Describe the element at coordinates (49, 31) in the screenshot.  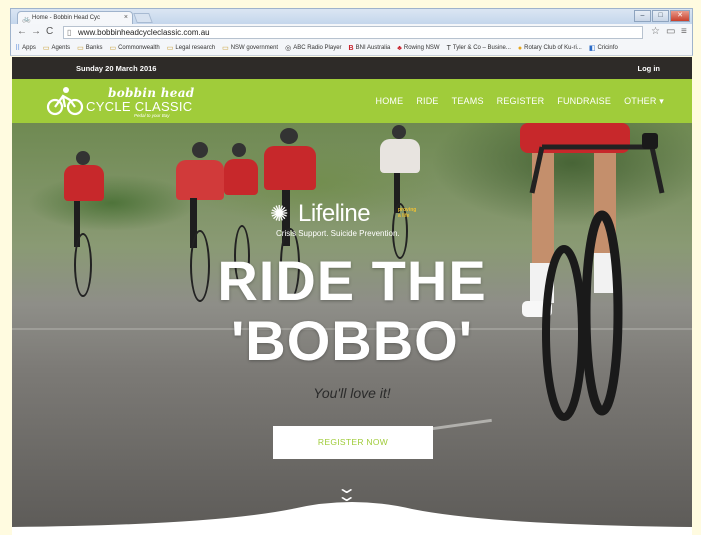
I see `reload-icon: C` at that location.